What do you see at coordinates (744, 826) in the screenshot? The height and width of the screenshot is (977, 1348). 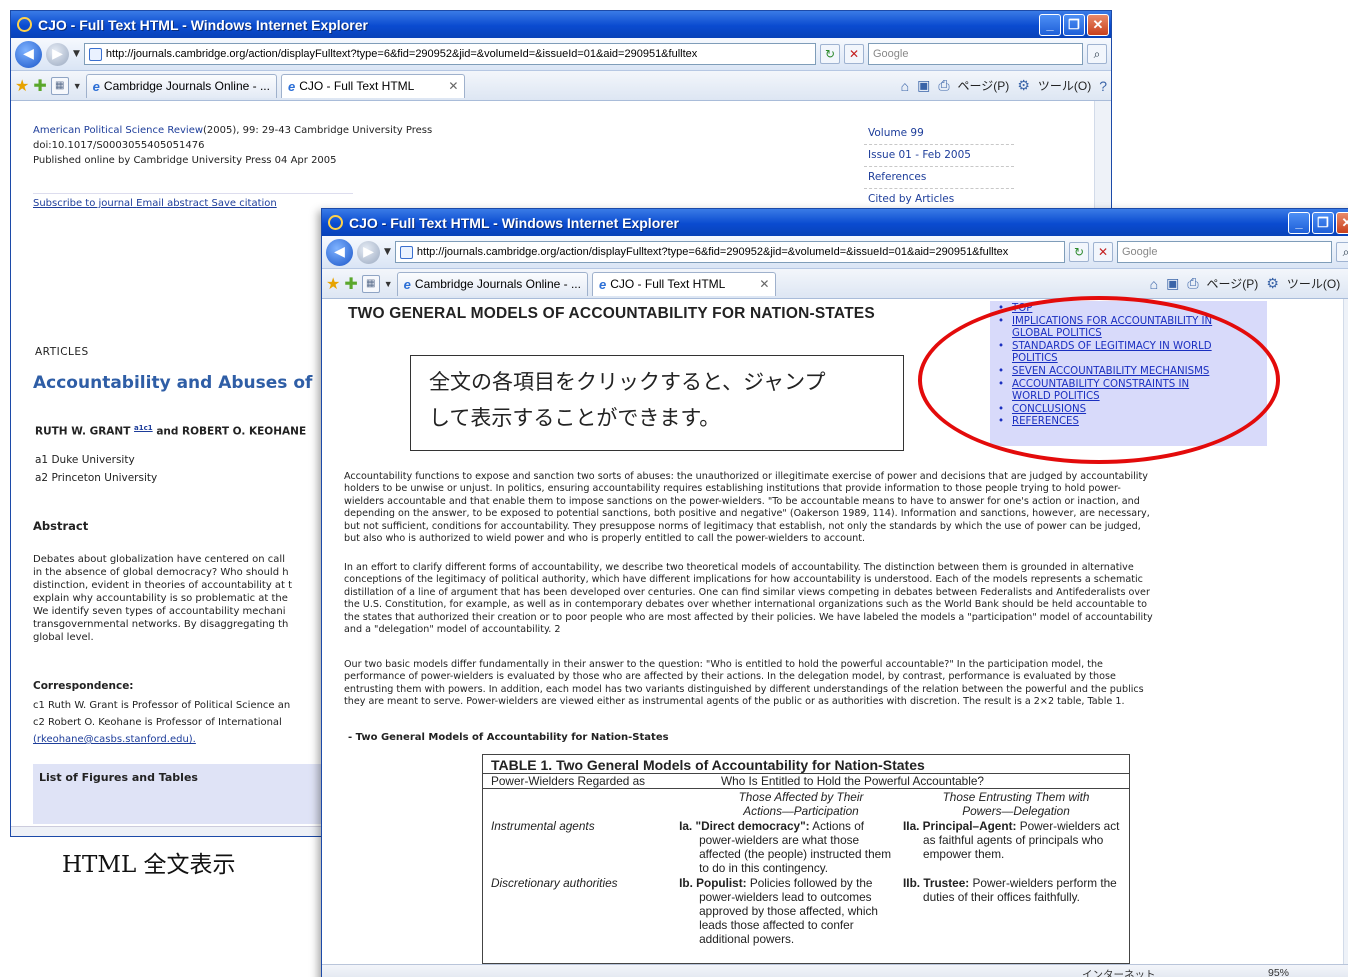 I see `cell-title: Ia. "Direct democracy":` at bounding box center [744, 826].